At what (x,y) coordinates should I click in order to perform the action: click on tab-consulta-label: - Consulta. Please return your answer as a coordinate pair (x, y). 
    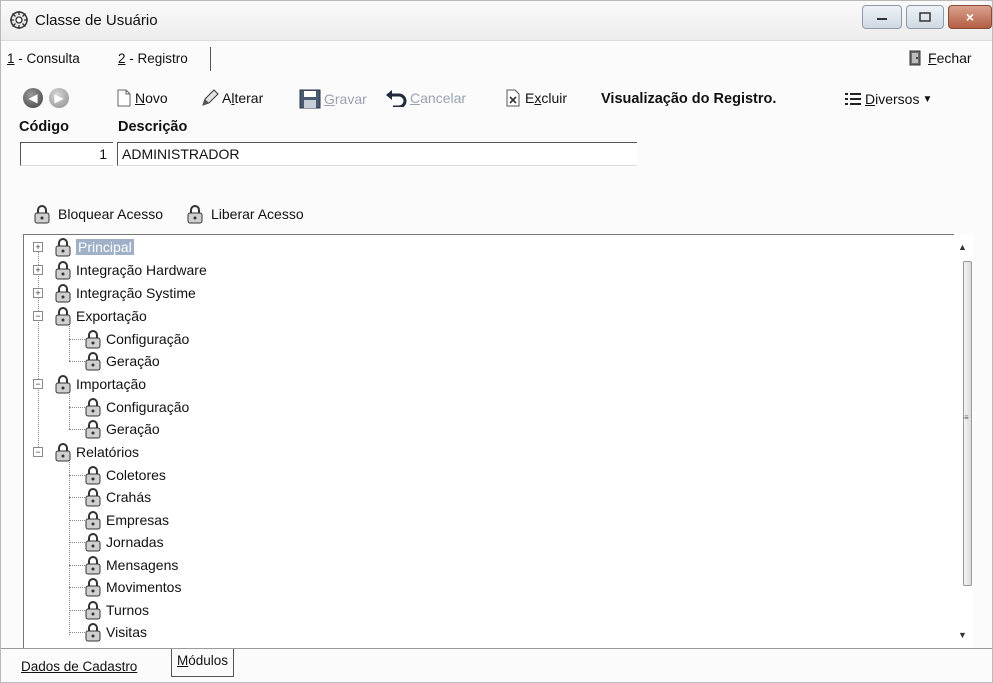
    Looking at the image, I should click on (47, 58).